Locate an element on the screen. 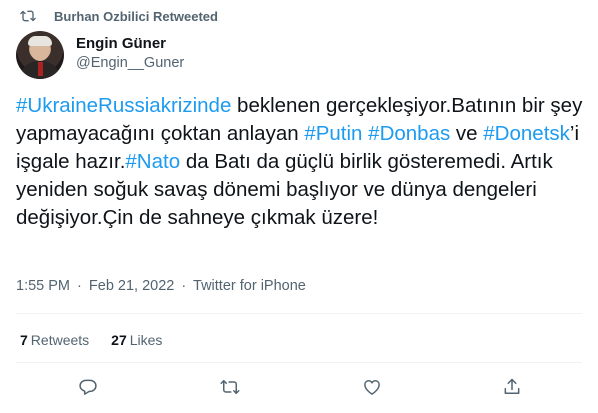 This screenshot has height=413, width=598. tweet-stats: 7 Retweets 27 Likes is located at coordinates (91, 340).